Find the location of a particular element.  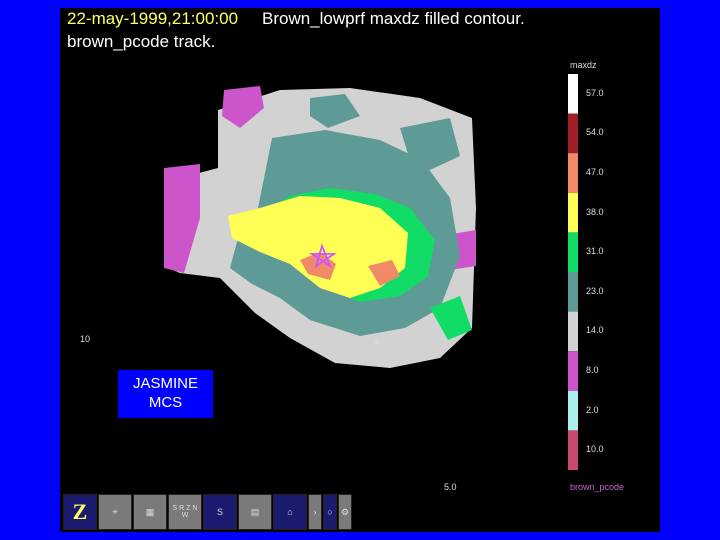

axis-cross-mark: x is located at coordinates (376, 341).